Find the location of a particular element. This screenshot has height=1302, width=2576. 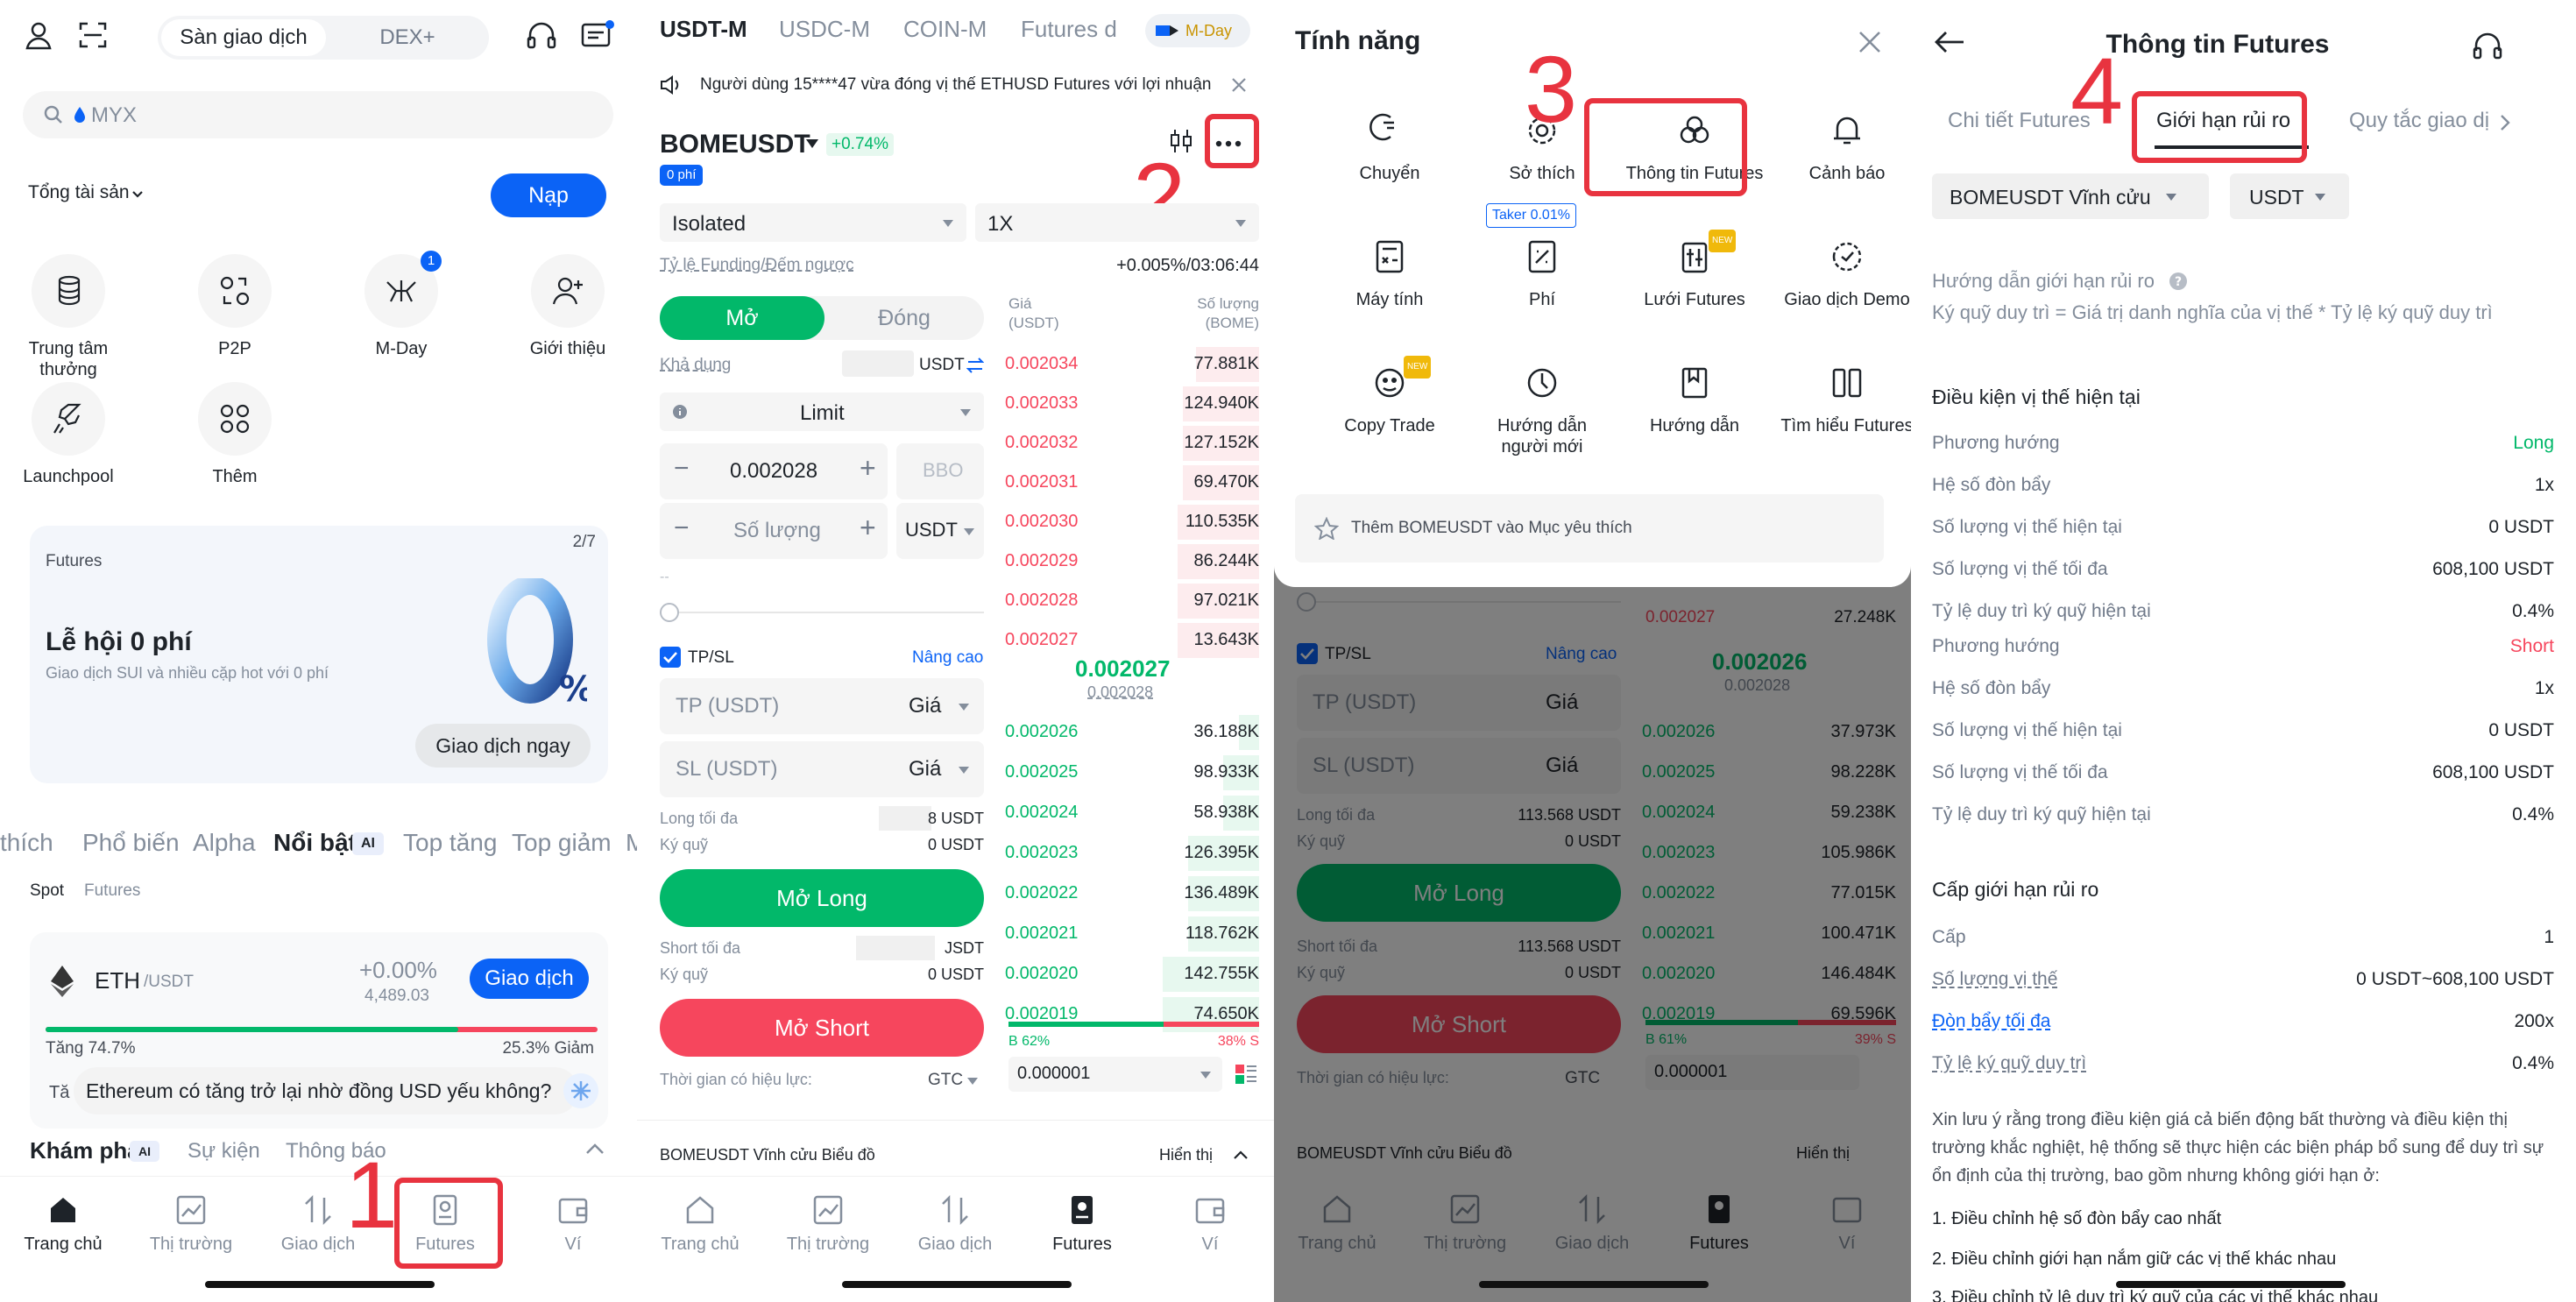

sl-input: SL (USDT) Giá is located at coordinates (822, 769).